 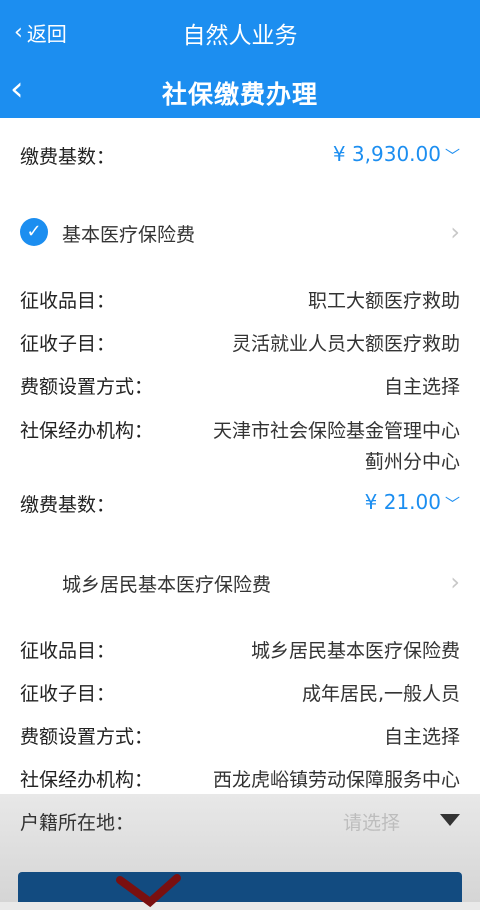 I want to click on payment-base-amount: ¥ 3,930.00, so click(x=386, y=154).